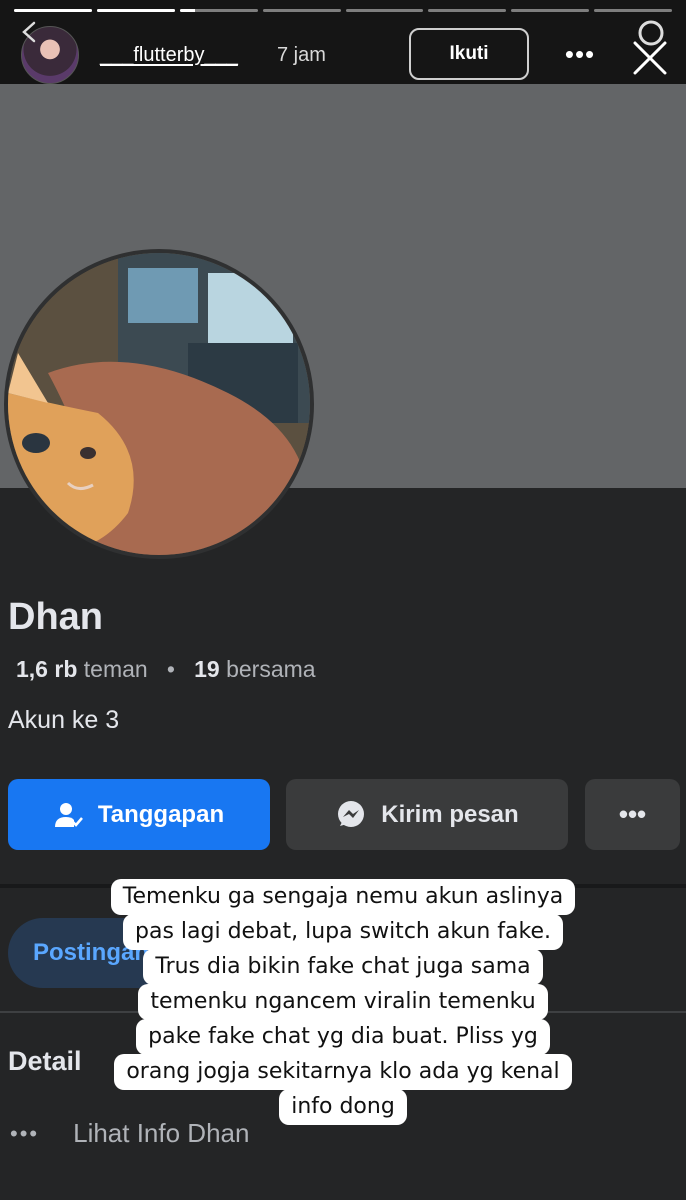 This screenshot has width=686, height=1200. What do you see at coordinates (161, 814) in the screenshot?
I see `respond-label: Tanggapan` at bounding box center [161, 814].